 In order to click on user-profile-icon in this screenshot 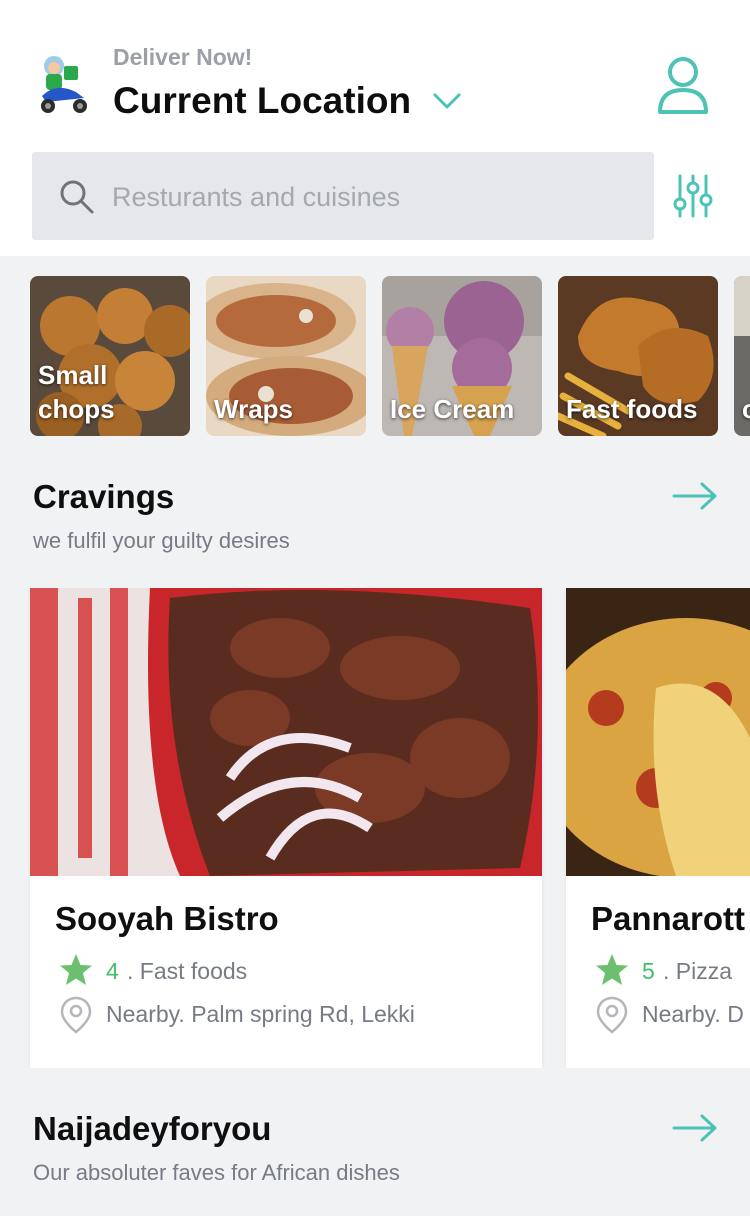, I will do `click(683, 85)`.